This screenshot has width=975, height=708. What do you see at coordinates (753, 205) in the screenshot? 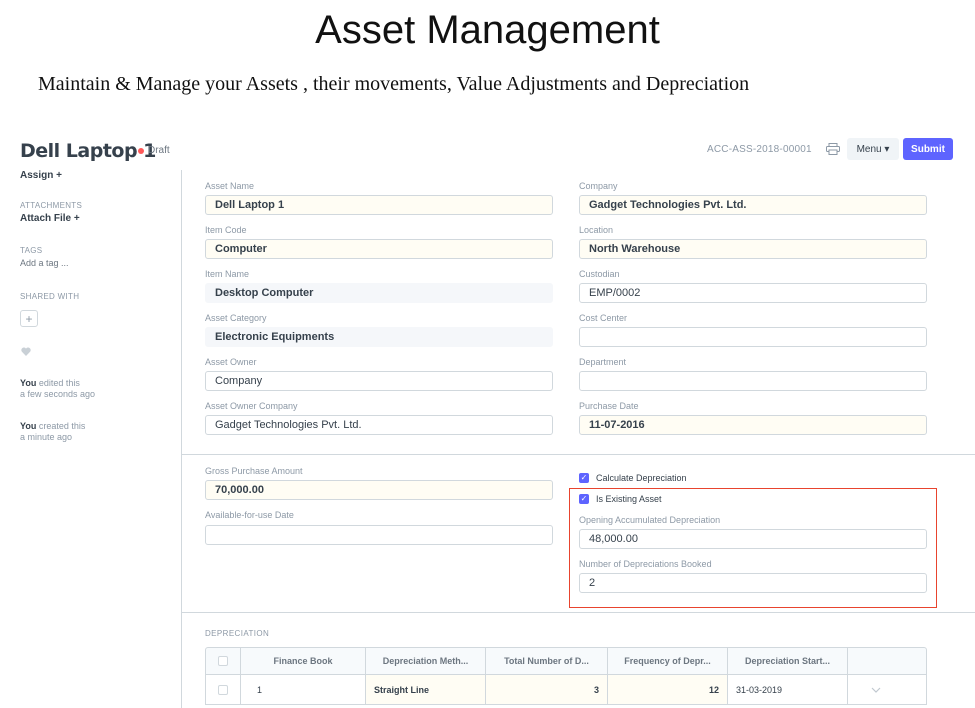
I see `company-field: Gadget Technologies Pvt. Ltd.` at bounding box center [753, 205].